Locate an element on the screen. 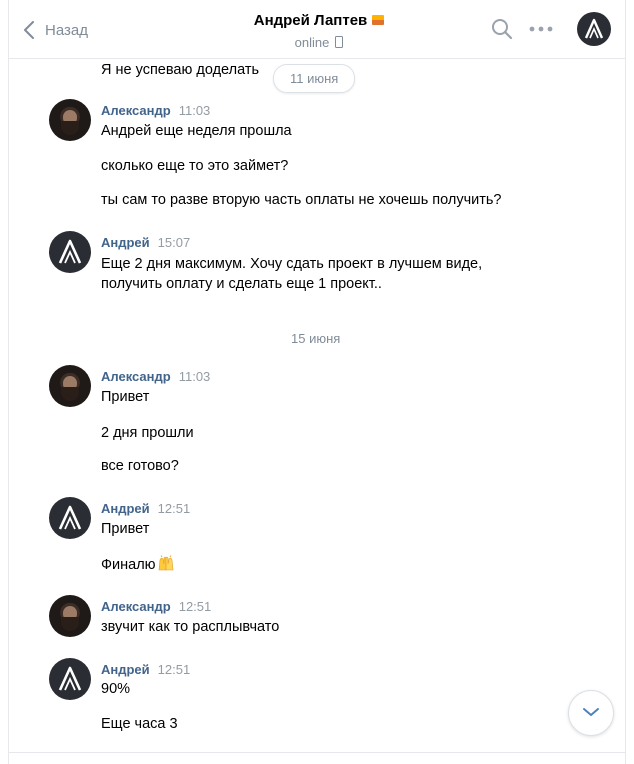  message-text: получить оплату и сделать еще 1 проект.. is located at coordinates (241, 284).